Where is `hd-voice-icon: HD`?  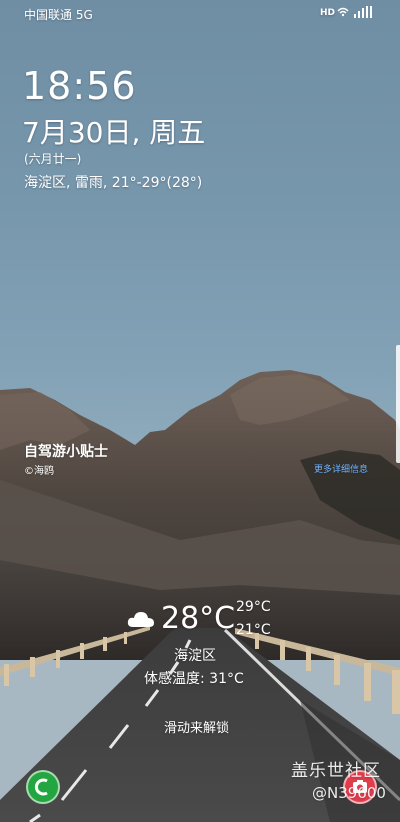
hd-voice-icon: HD is located at coordinates (328, 13).